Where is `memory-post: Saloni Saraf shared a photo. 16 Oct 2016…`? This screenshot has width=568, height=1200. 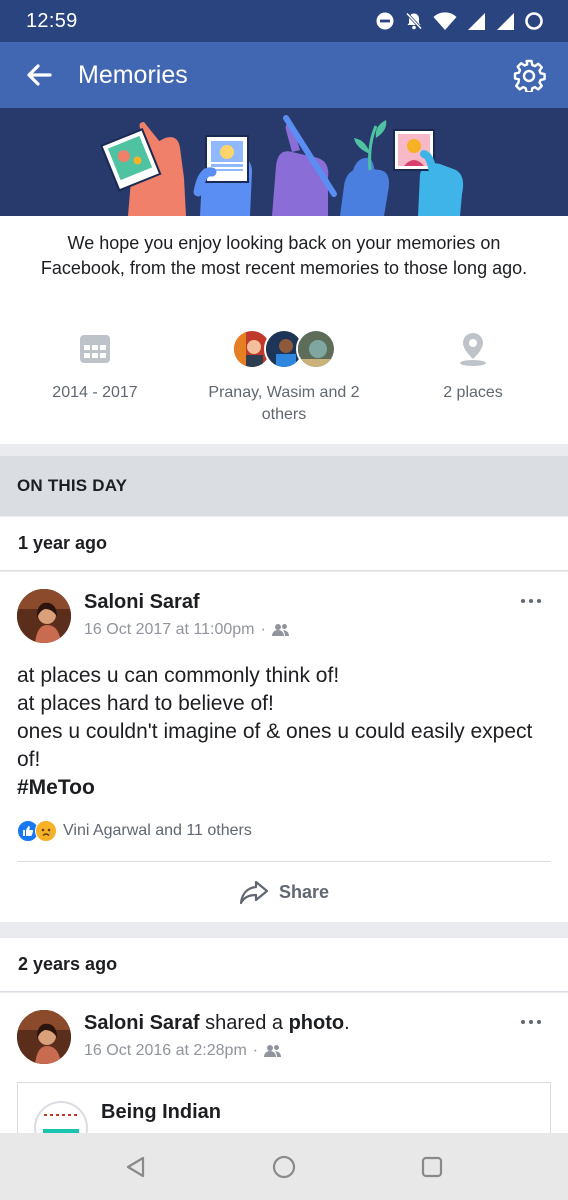 memory-post: Saloni Saraf shared a photo. 16 Oct 2016… is located at coordinates (284, 1077).